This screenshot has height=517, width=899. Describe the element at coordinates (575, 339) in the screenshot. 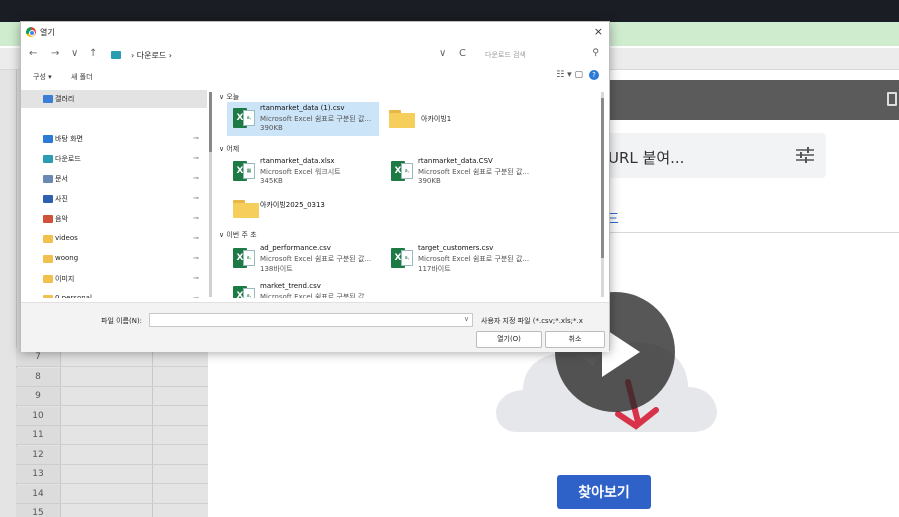

I see `cancel-button: 취소` at that location.